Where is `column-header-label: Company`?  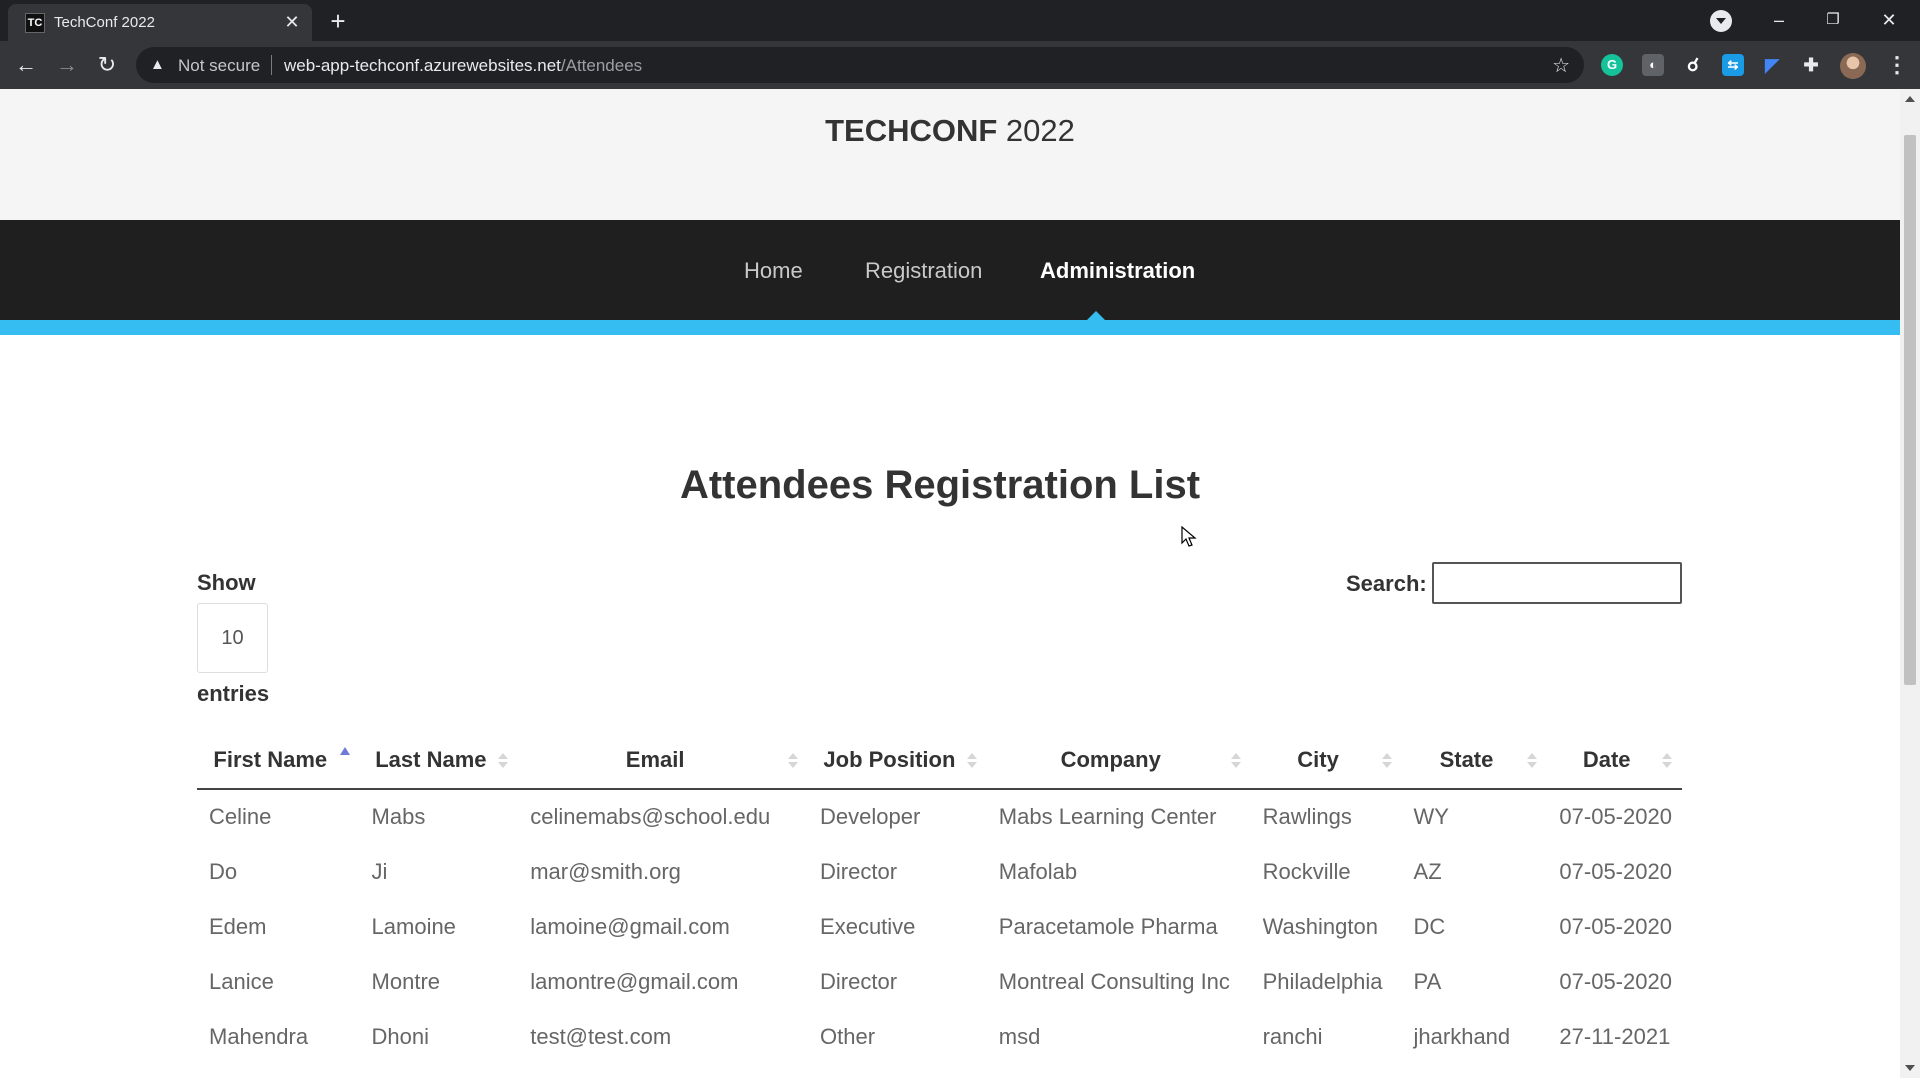
column-header-label: Company is located at coordinates (1110, 759).